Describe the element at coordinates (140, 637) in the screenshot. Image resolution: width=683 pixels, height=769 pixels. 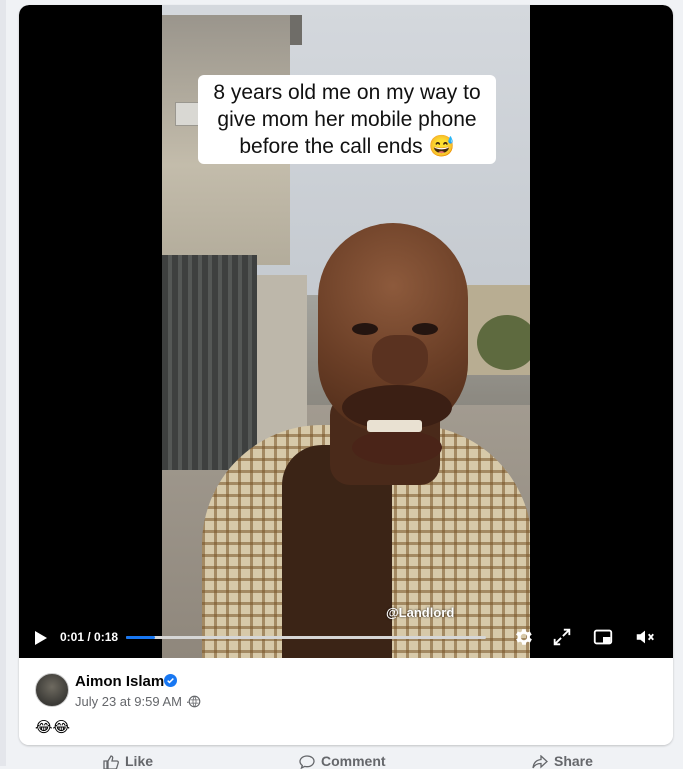
I see `video-progress-fill` at that location.